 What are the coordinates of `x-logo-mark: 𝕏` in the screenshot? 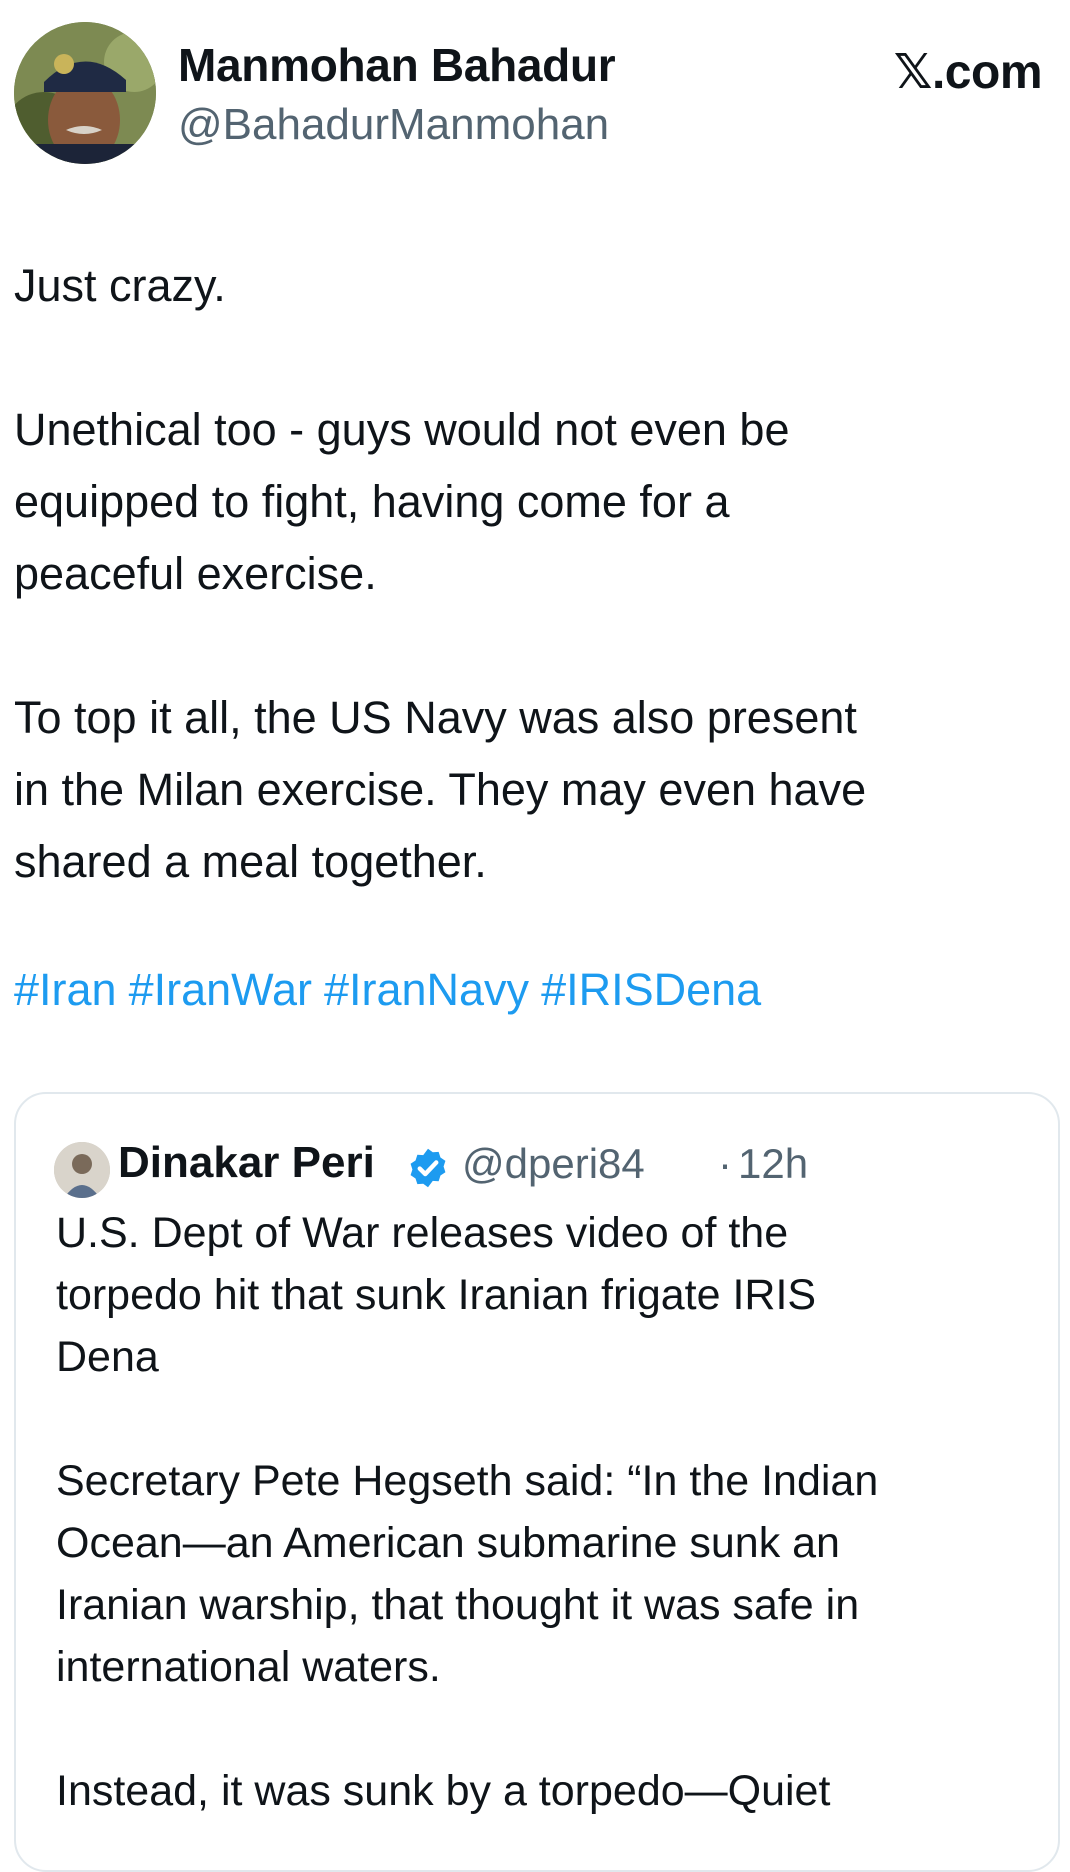 It's located at (913, 72).